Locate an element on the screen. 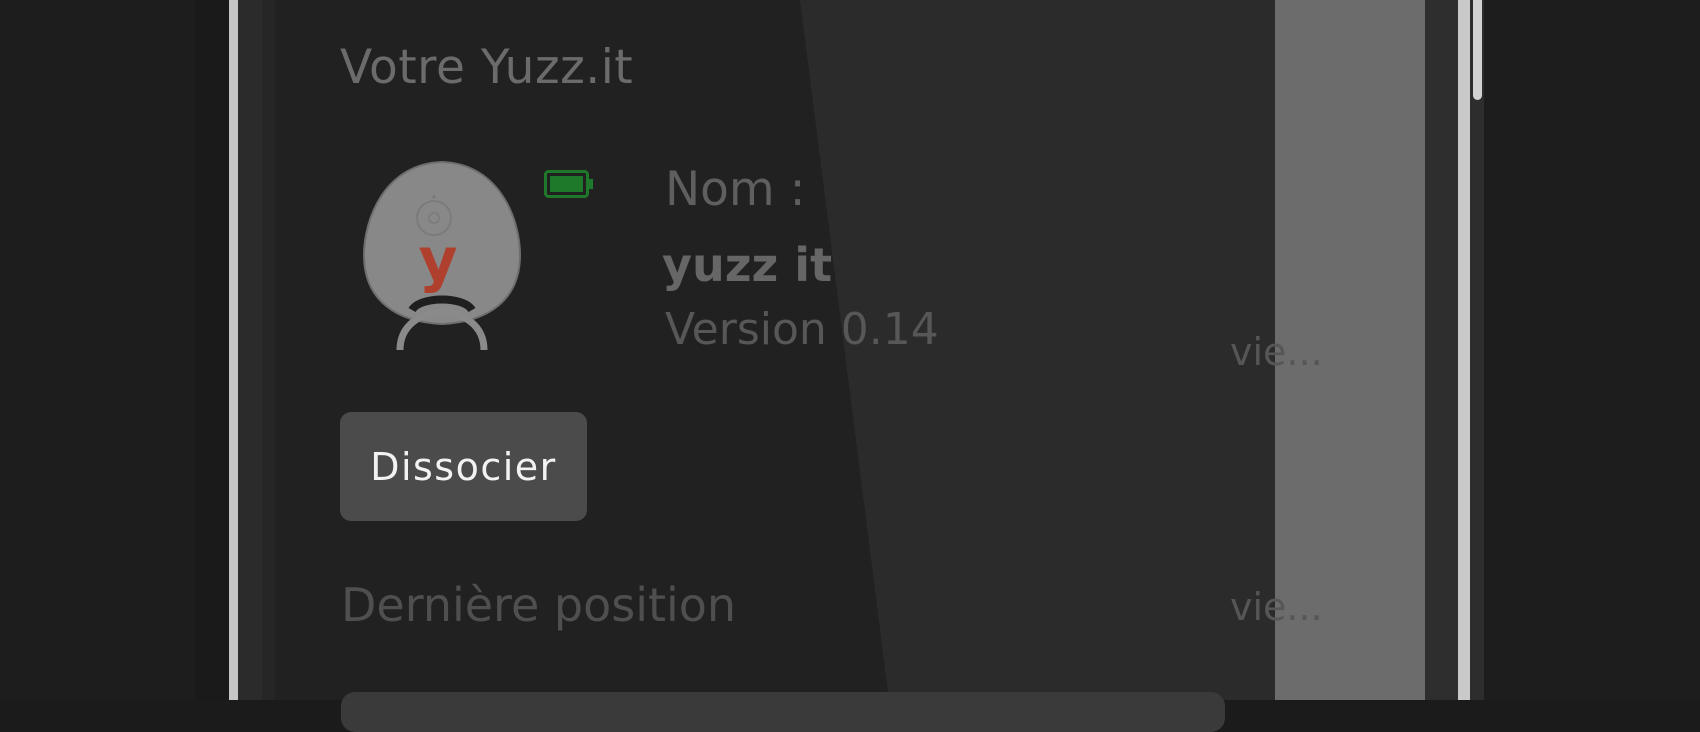 The height and width of the screenshot is (732, 1700). device-version: Version 0.14 is located at coordinates (802, 329).